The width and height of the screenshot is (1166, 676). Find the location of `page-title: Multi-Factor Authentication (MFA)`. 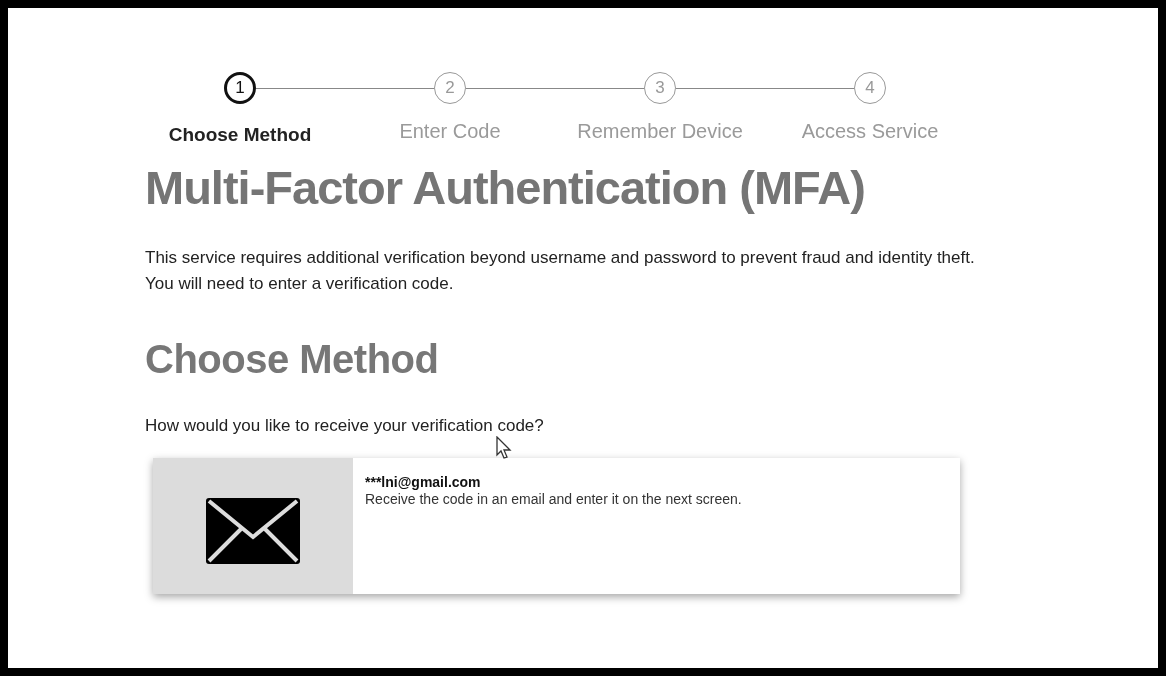

page-title: Multi-Factor Authentication (MFA) is located at coordinates (505, 187).